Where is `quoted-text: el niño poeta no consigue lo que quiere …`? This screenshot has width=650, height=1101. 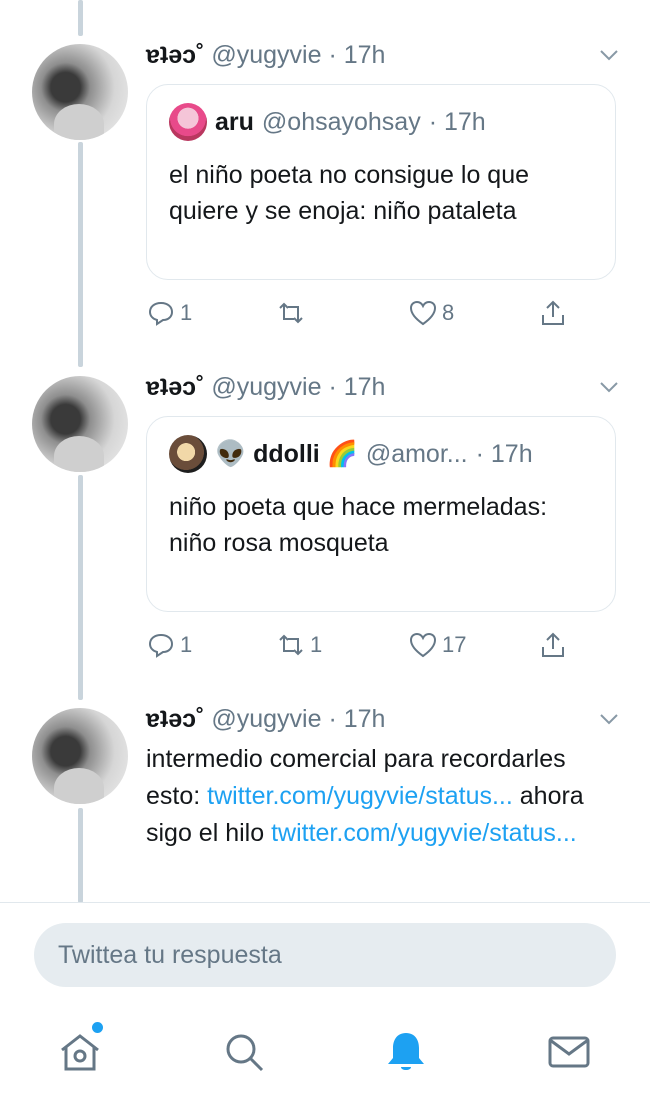 quoted-text: el niño poeta no consigue lo que quiere … is located at coordinates (349, 193).